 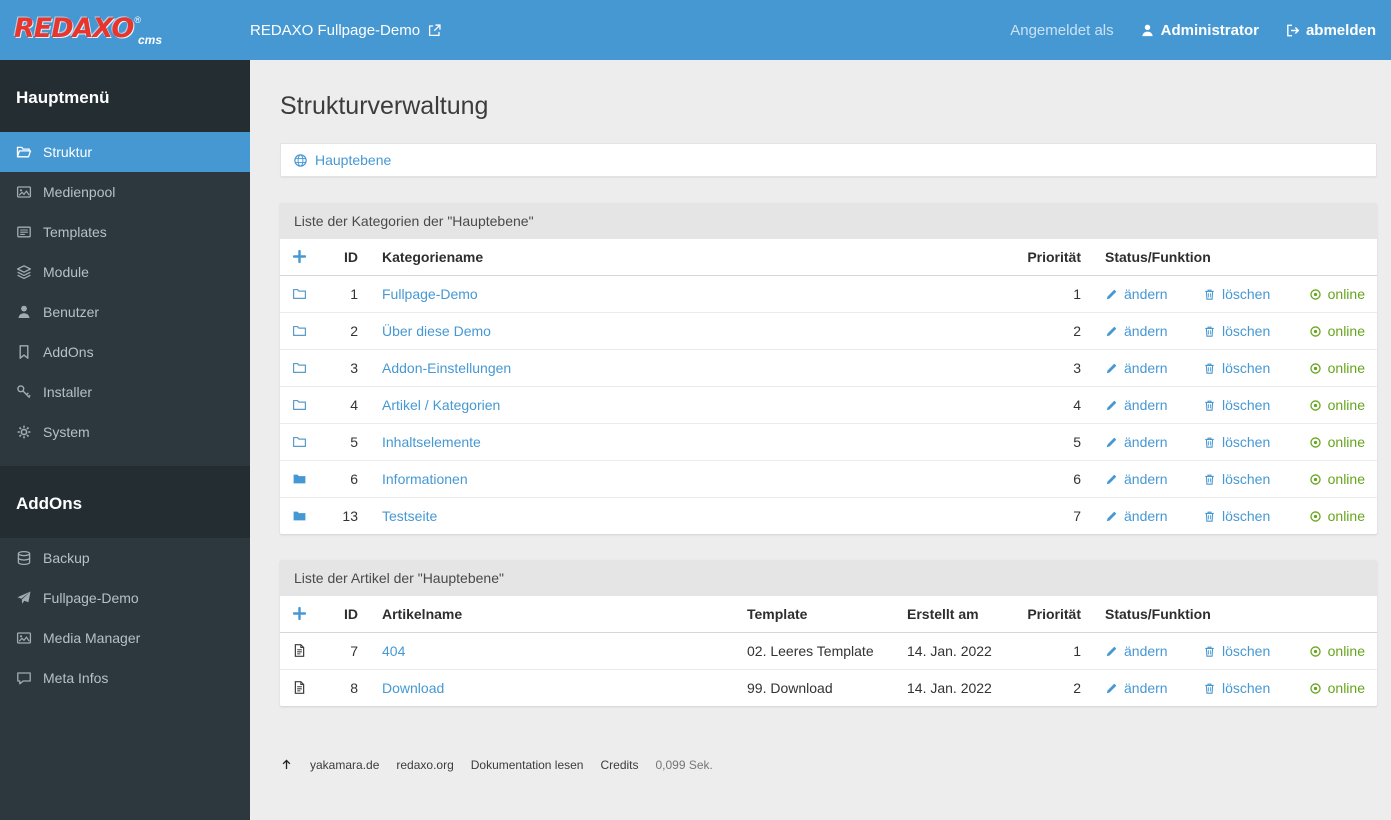 What do you see at coordinates (125, 638) in the screenshot?
I see `sidebar-item-media-manager: Media Manager` at bounding box center [125, 638].